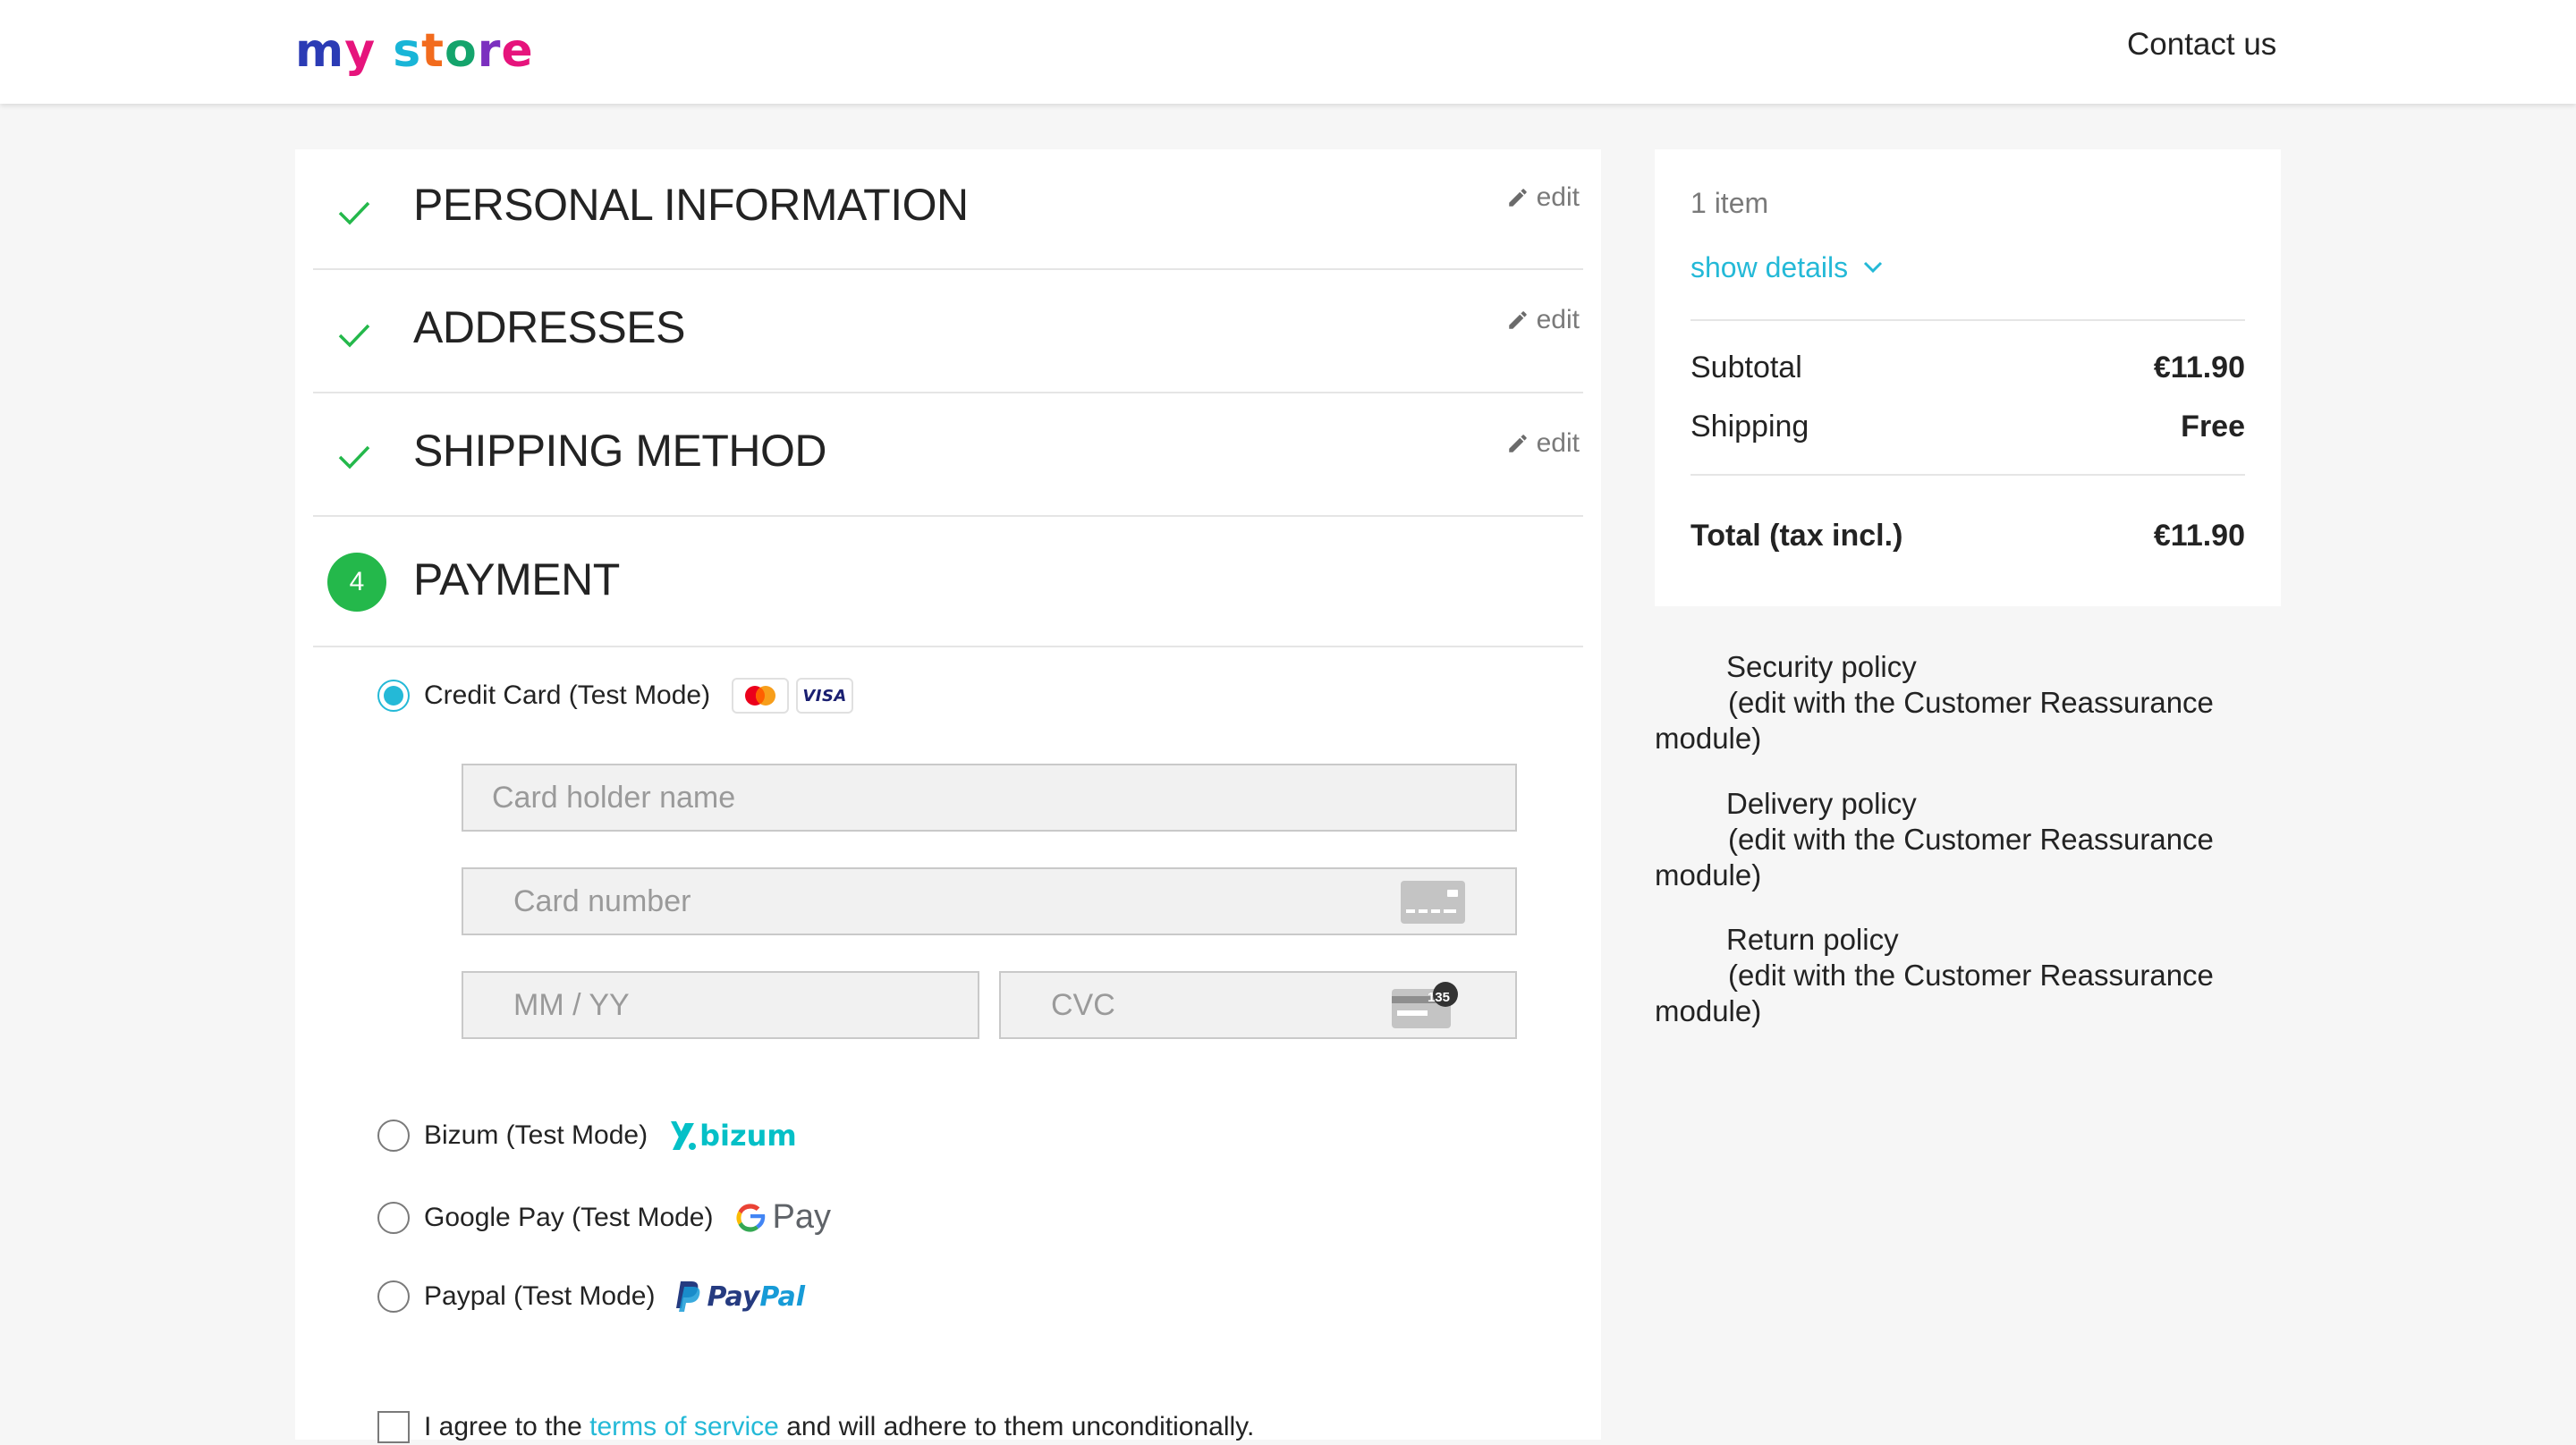 The width and height of the screenshot is (2576, 1445). What do you see at coordinates (489, 51) in the screenshot?
I see `logo-letter: r` at bounding box center [489, 51].